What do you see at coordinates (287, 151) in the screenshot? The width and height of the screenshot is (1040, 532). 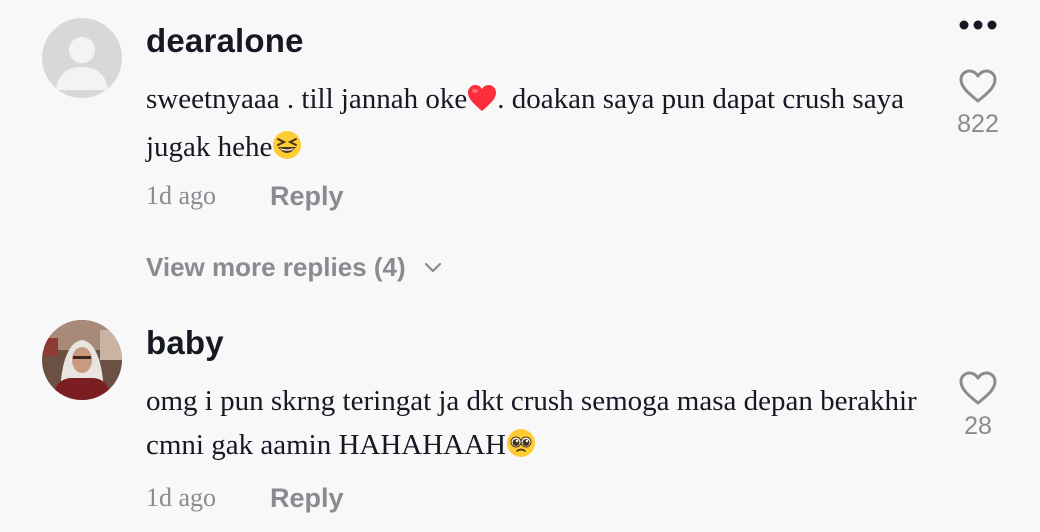 I see `grinning-squinting-face-icon` at bounding box center [287, 151].